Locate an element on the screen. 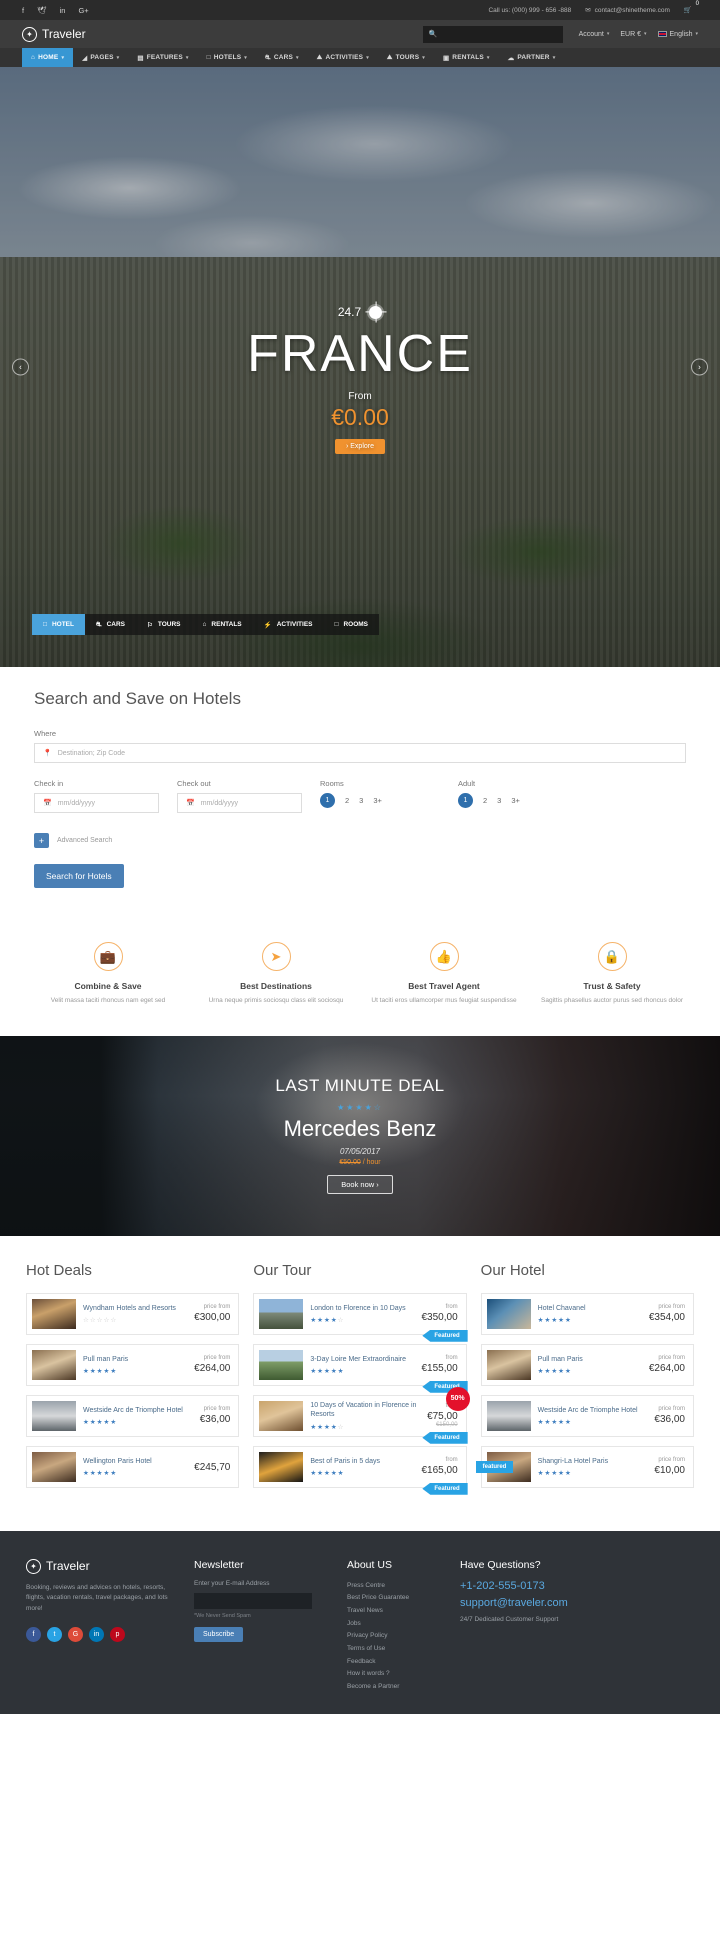  search-tab-rooms: □ ROOMS is located at coordinates (352, 624).